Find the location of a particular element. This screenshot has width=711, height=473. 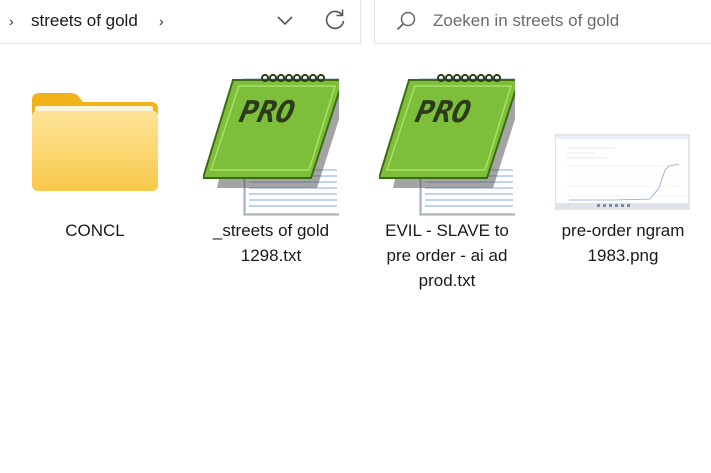

chevron-down-icon is located at coordinates (285, 21).